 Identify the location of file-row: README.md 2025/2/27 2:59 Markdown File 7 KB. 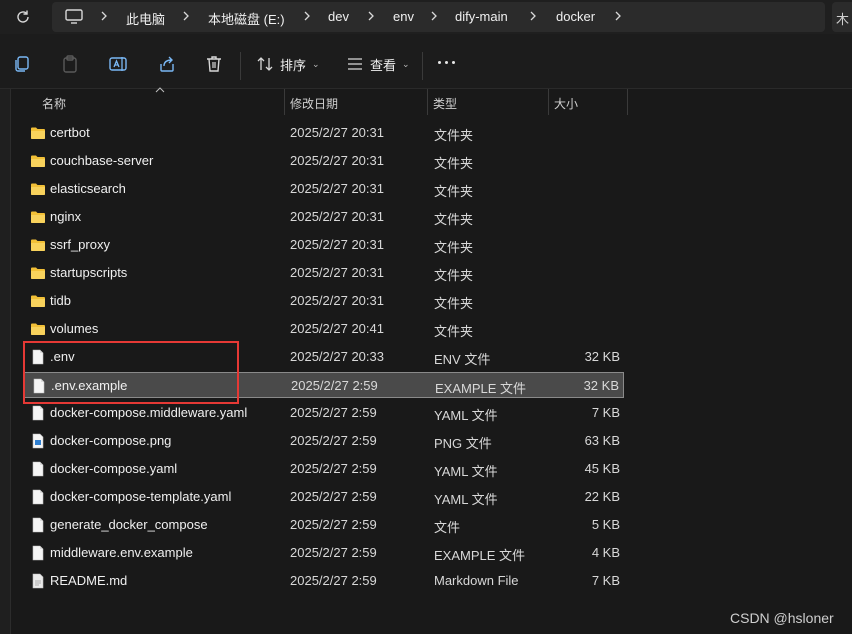
(324, 581).